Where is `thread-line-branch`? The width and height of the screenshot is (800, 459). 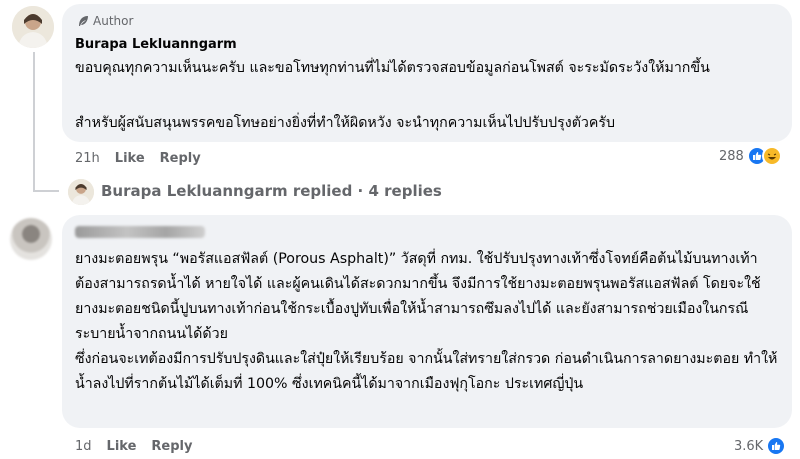
thread-line-branch is located at coordinates (46, 191).